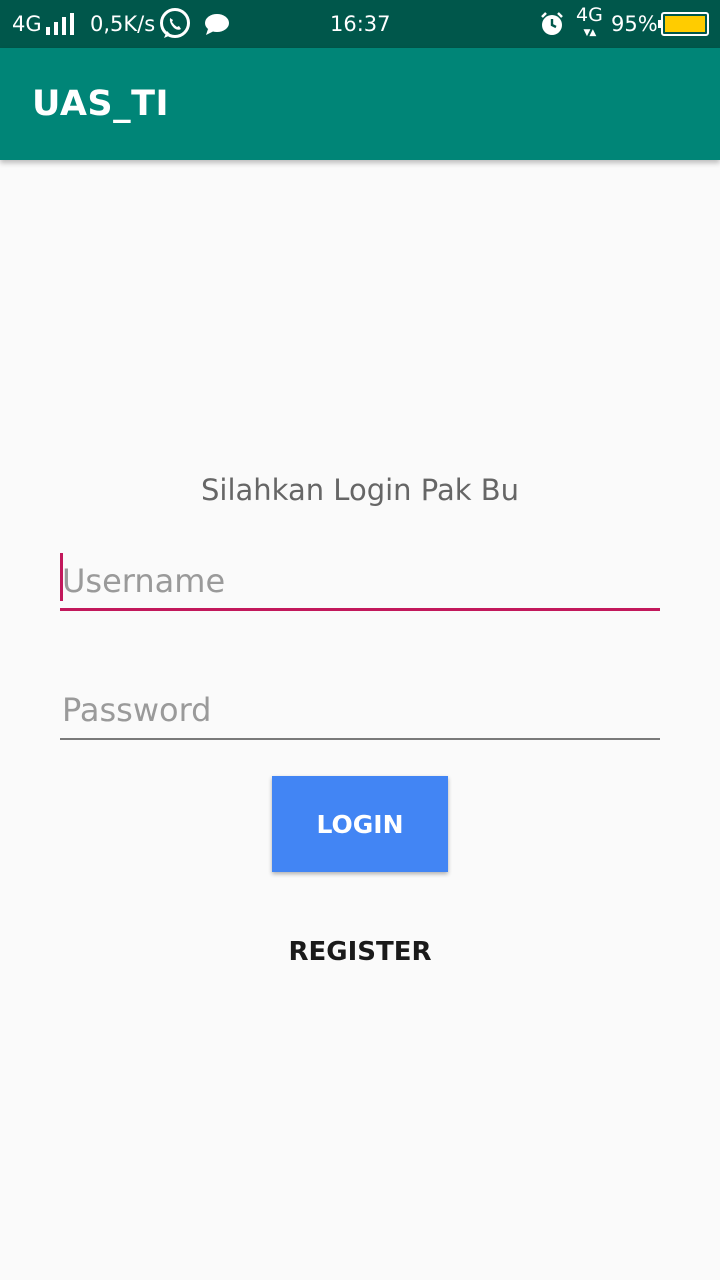  I want to click on password-underline, so click(360, 739).